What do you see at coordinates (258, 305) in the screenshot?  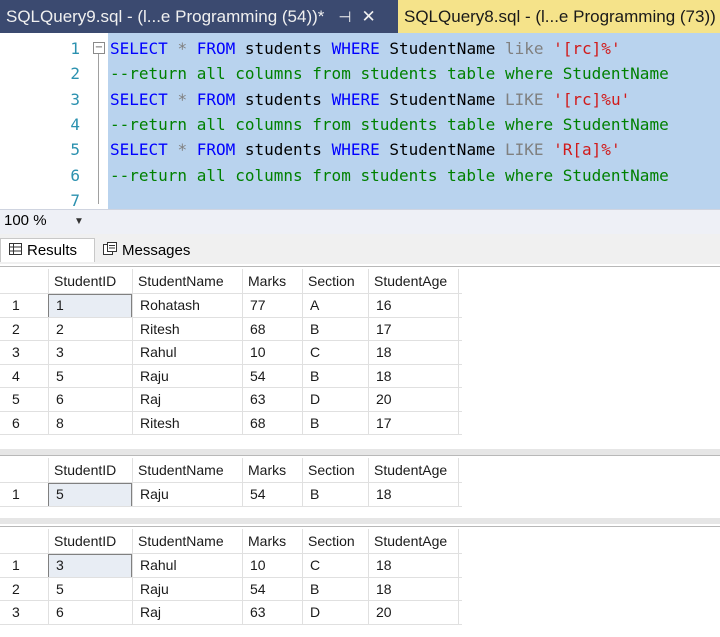 I see `table-cell: 77` at bounding box center [258, 305].